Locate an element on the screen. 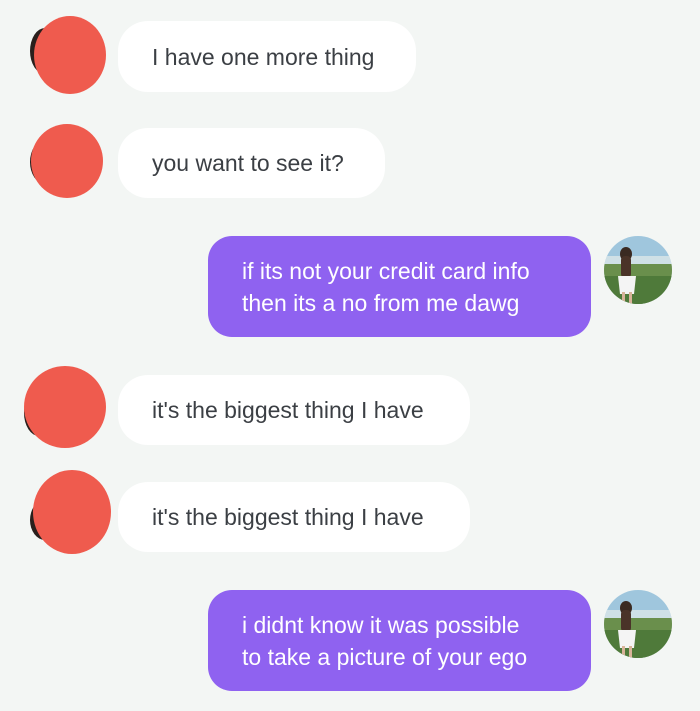  message-text-line-2: to take a picture of your ego is located at coordinates (385, 656).